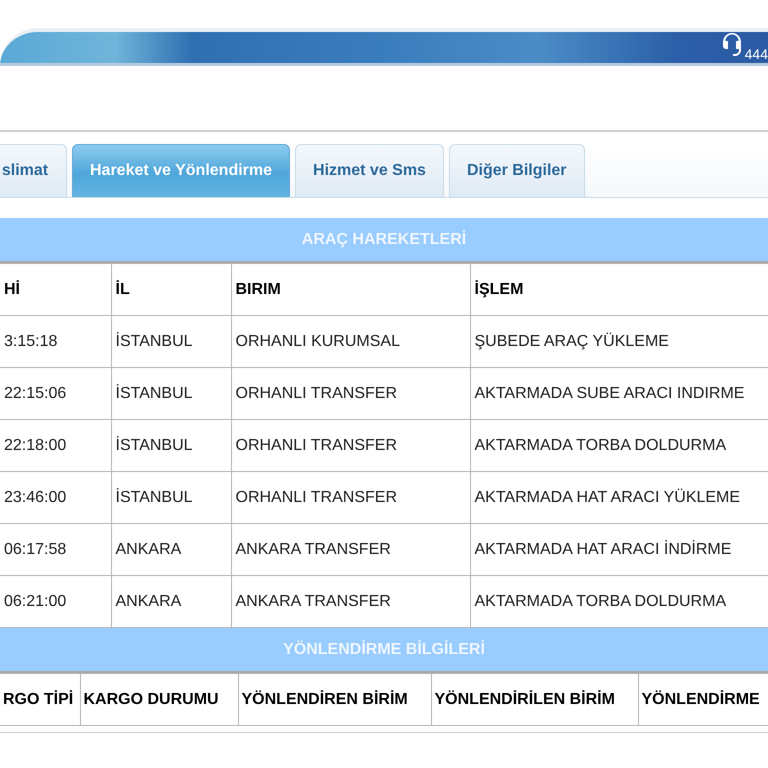 The width and height of the screenshot is (768, 768). I want to click on tab: Hizmet ve Sms, so click(369, 170).